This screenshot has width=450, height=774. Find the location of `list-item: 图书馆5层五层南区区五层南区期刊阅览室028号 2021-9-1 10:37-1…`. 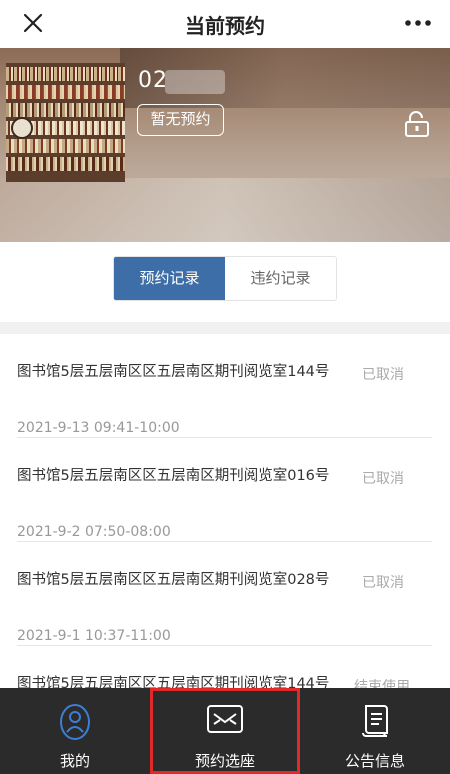

list-item: 图书馆5层五层南区区五层南区期刊阅览室028号 2021-9-1 10:37-1… is located at coordinates (225, 594).